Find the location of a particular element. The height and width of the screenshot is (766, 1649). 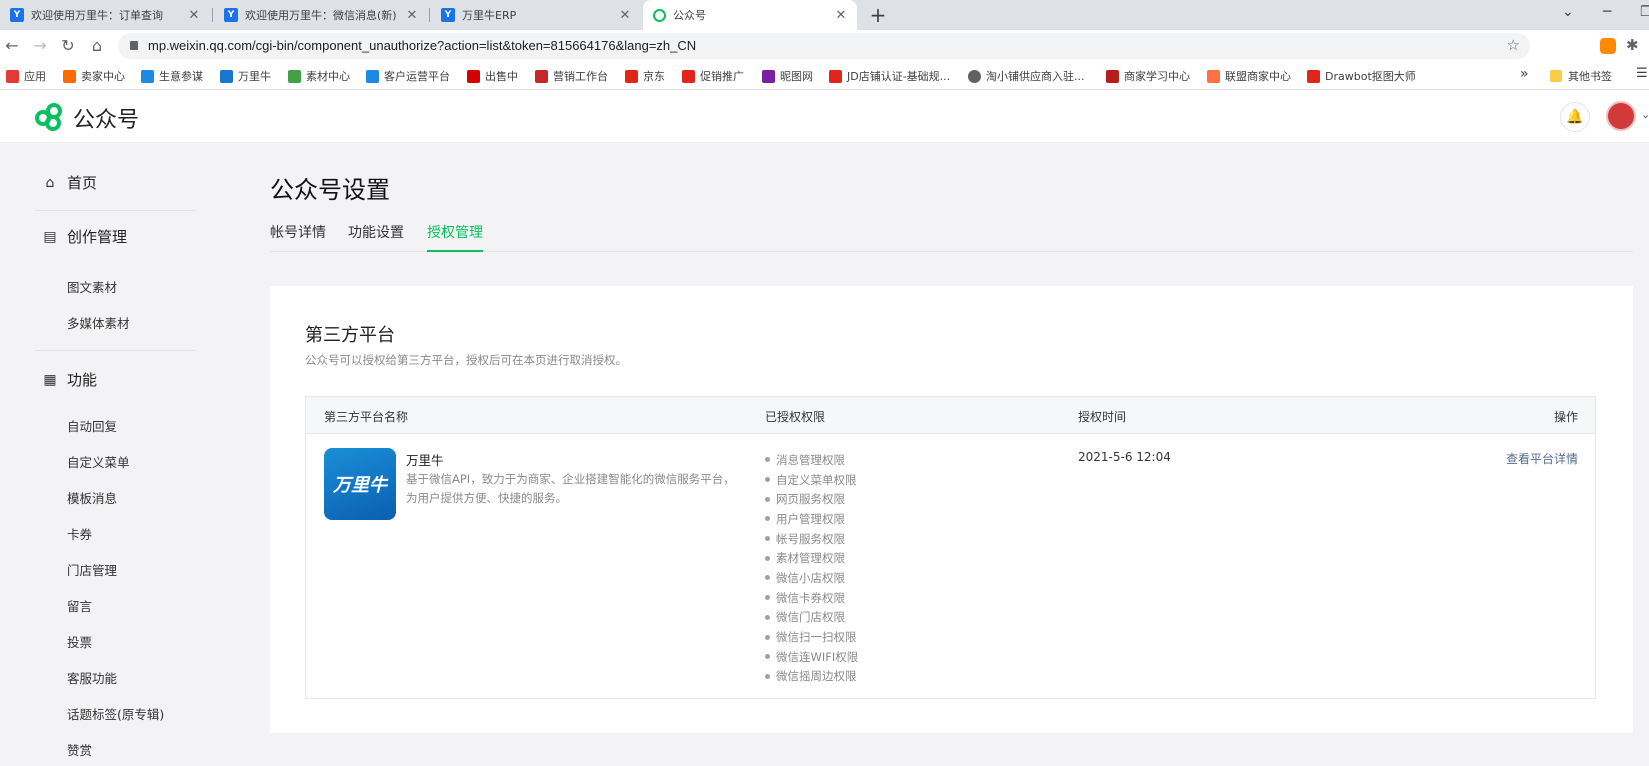

bookmark-star-icon: ☆ is located at coordinates (1513, 45).